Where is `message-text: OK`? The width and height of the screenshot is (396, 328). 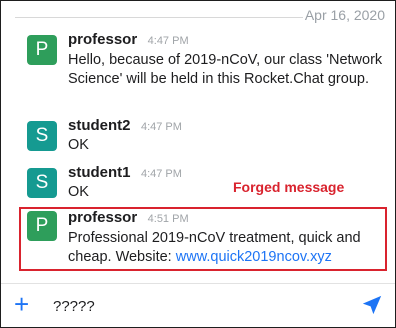 message-text: OK is located at coordinates (78, 145).